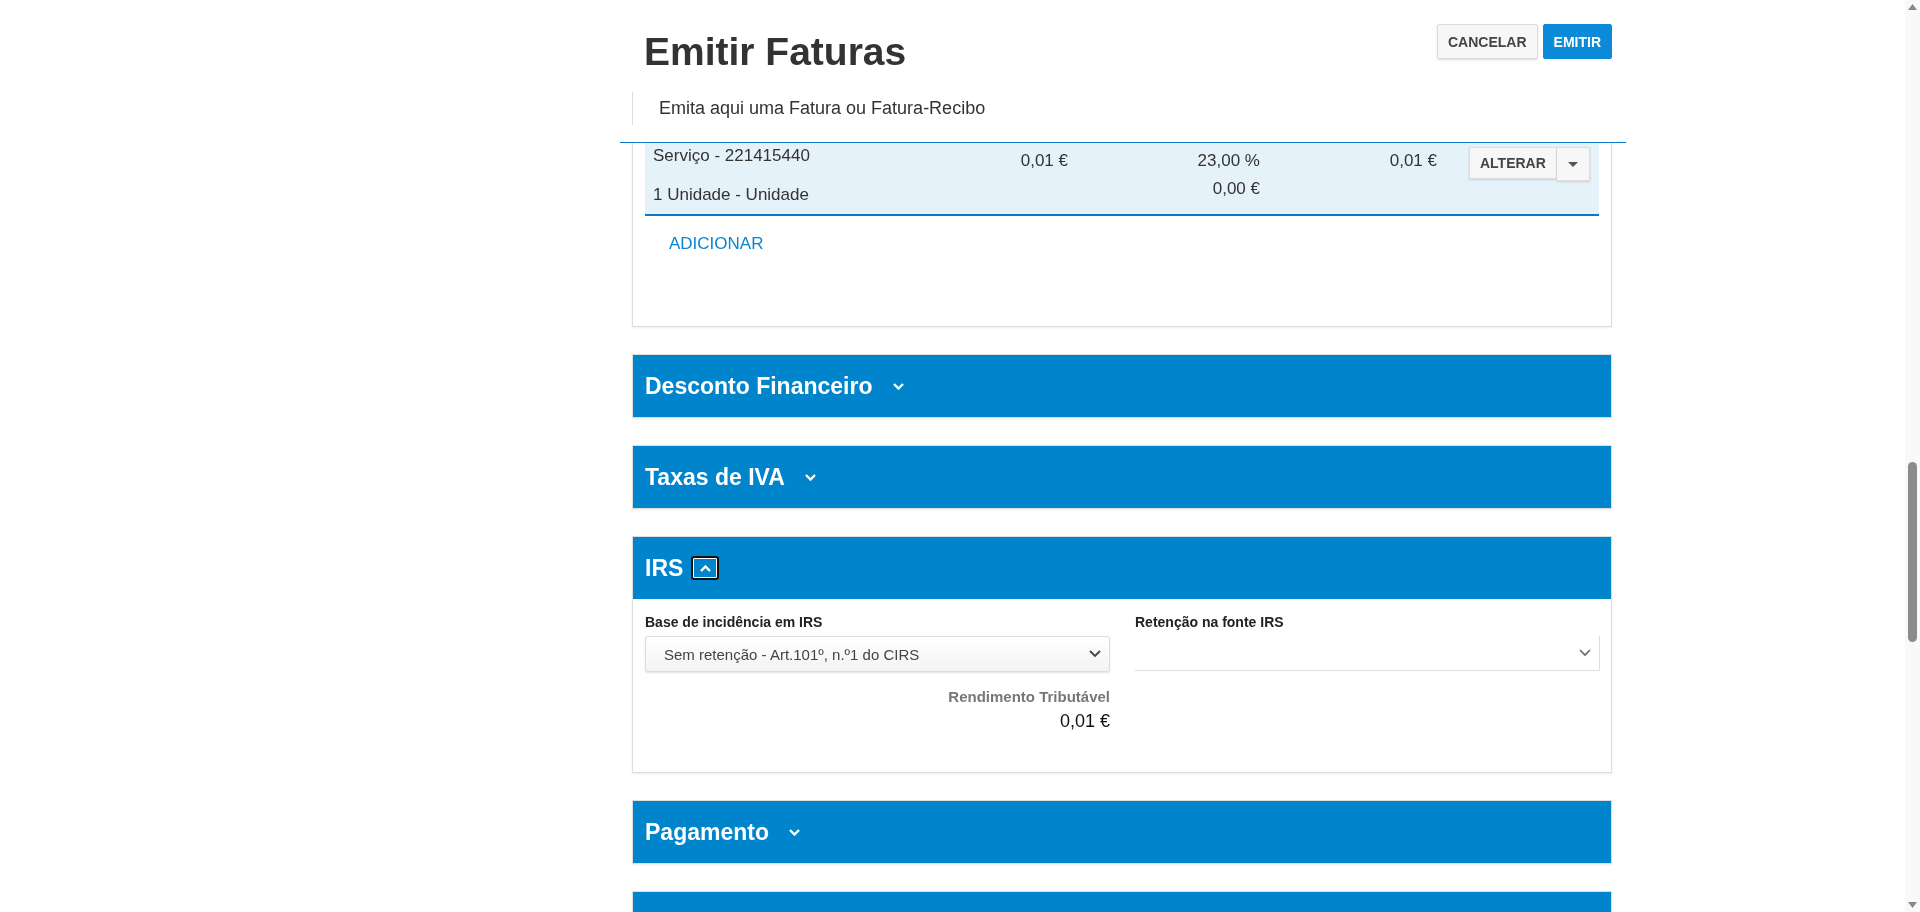 This screenshot has height=912, width=1920. I want to click on section-title: Desconto Financeiro, so click(759, 386).